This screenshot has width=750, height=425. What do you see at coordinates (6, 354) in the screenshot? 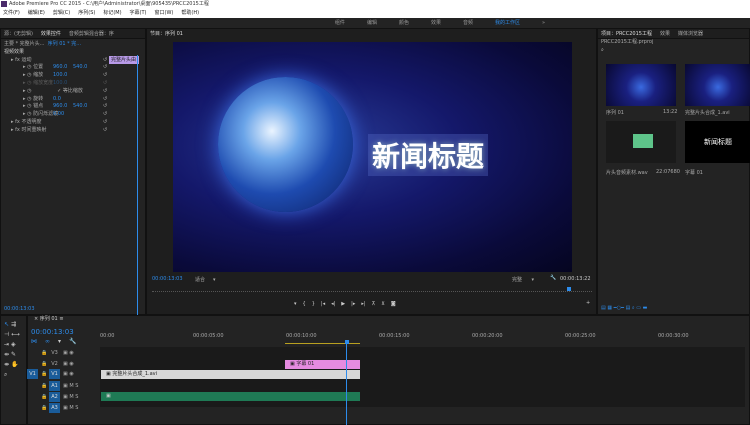
I see `slip-tool-icon: ⇹` at bounding box center [6, 354].